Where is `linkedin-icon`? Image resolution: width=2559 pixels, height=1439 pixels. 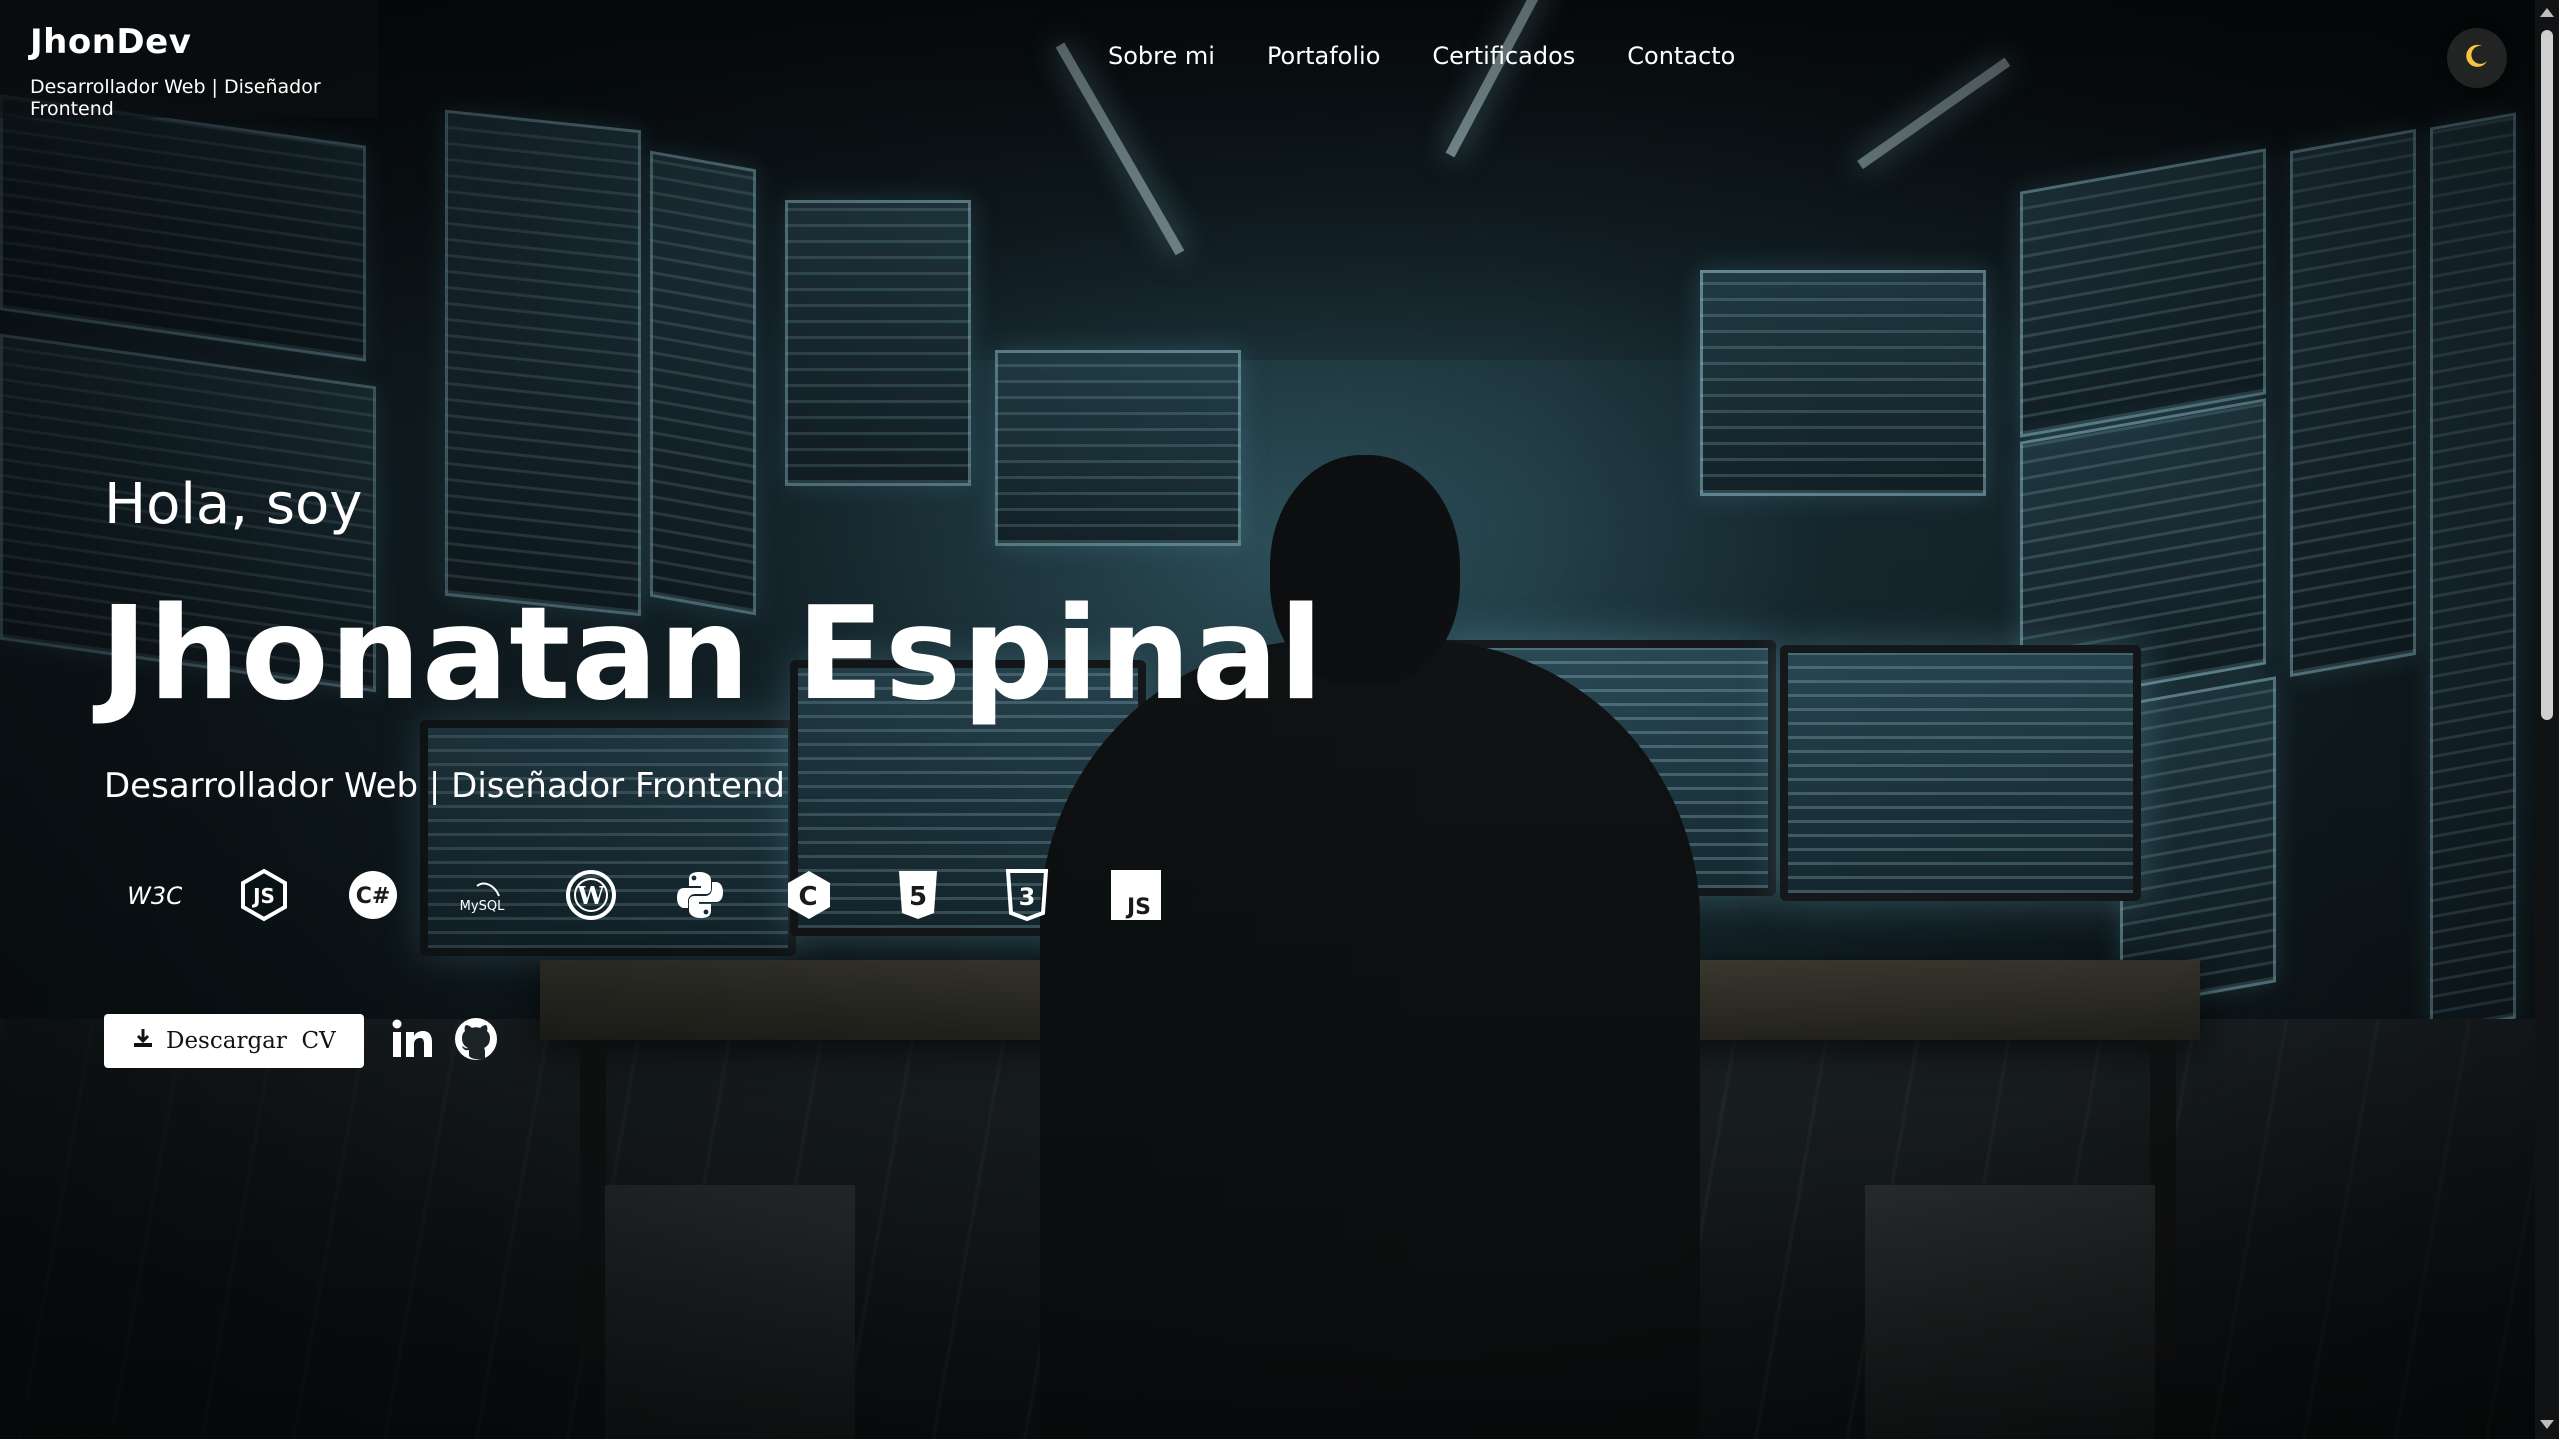 linkedin-icon is located at coordinates (412, 1041).